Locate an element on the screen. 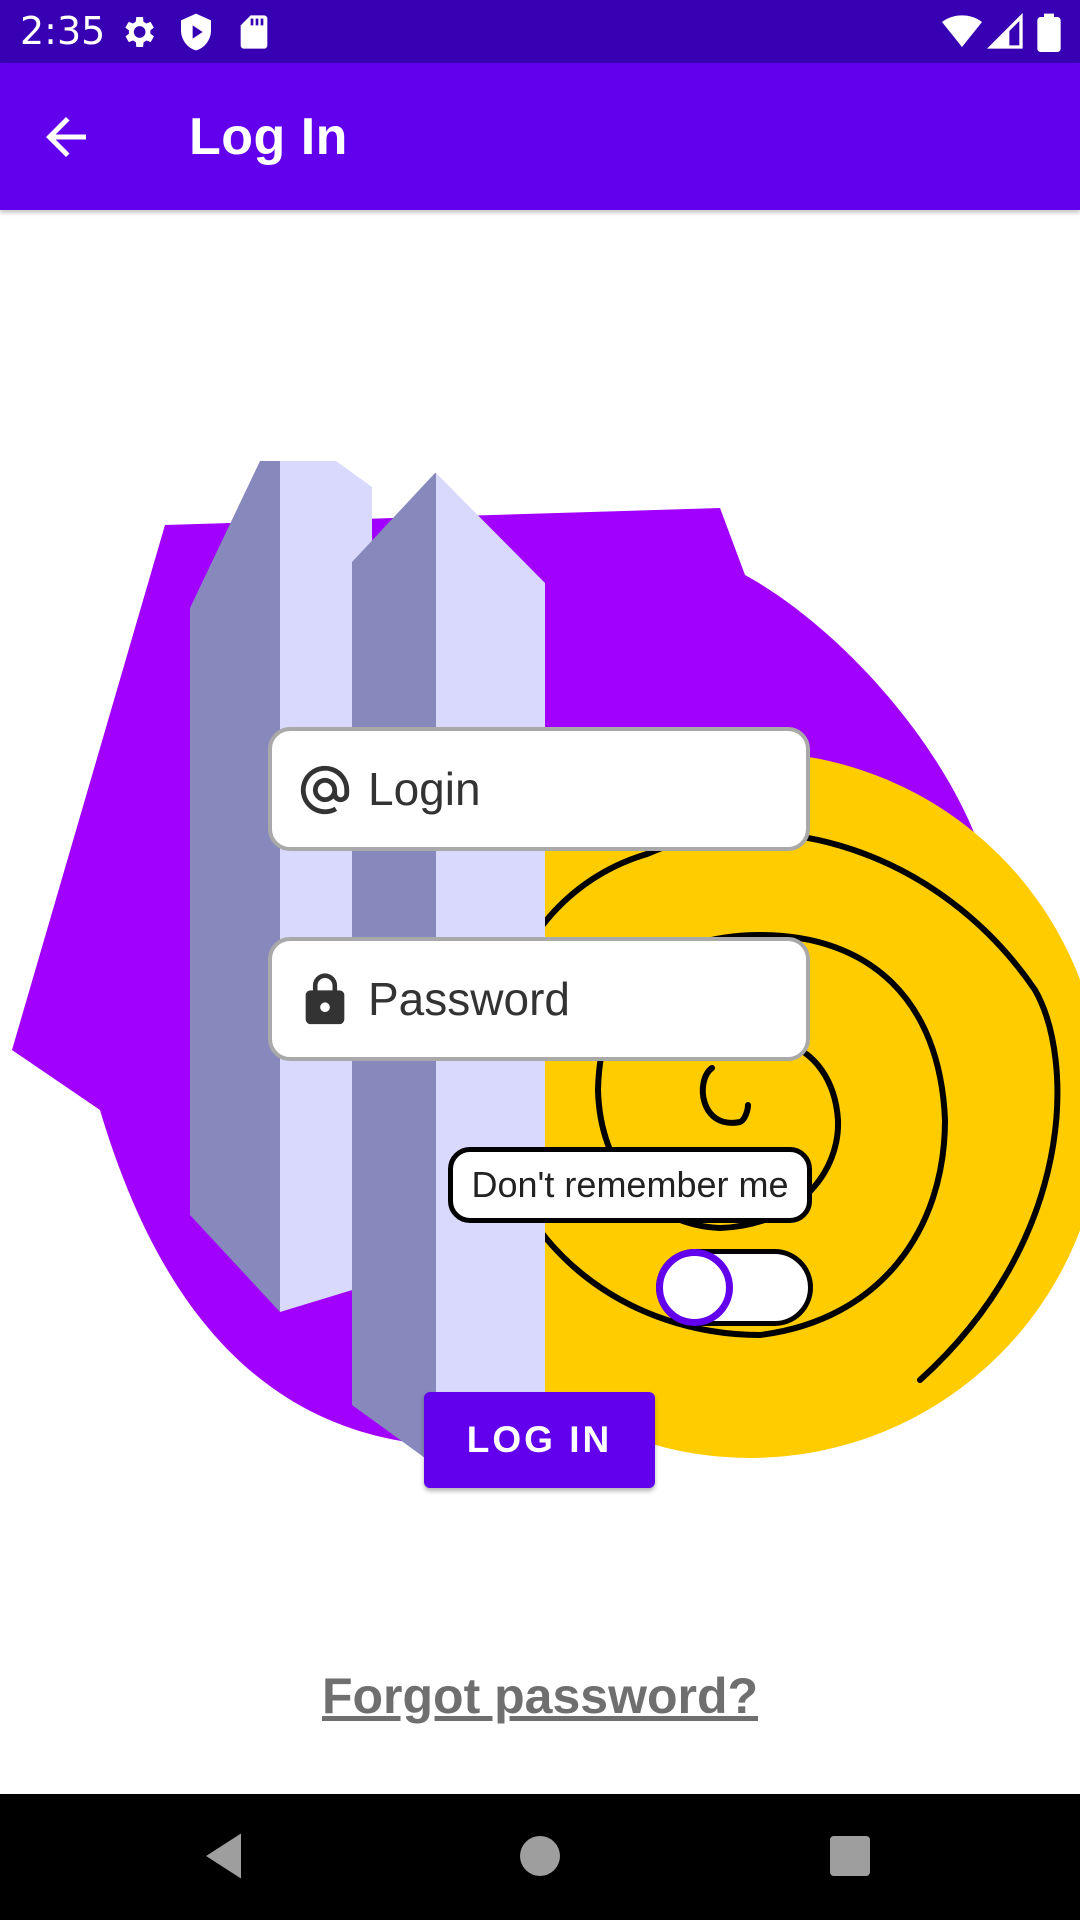 The width and height of the screenshot is (1080, 1920). status-bar: 2:35 is located at coordinates (540, 31).